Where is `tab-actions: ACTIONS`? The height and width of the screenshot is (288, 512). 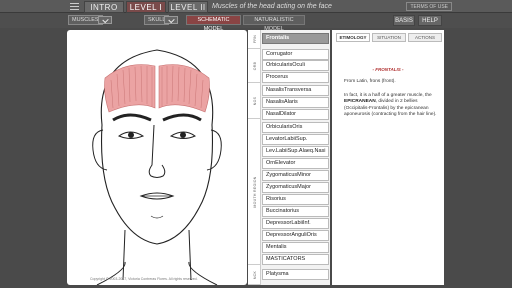 tab-actions: ACTIONS is located at coordinates (425, 37).